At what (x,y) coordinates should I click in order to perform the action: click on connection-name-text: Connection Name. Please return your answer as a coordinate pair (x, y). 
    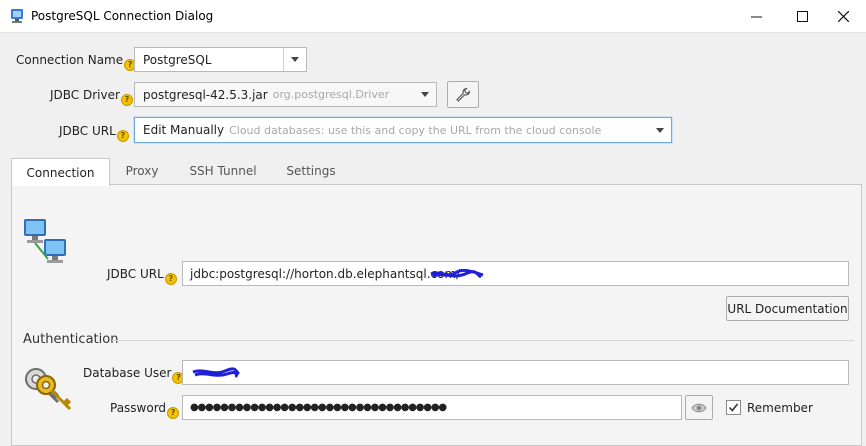
    Looking at the image, I should click on (70, 60).